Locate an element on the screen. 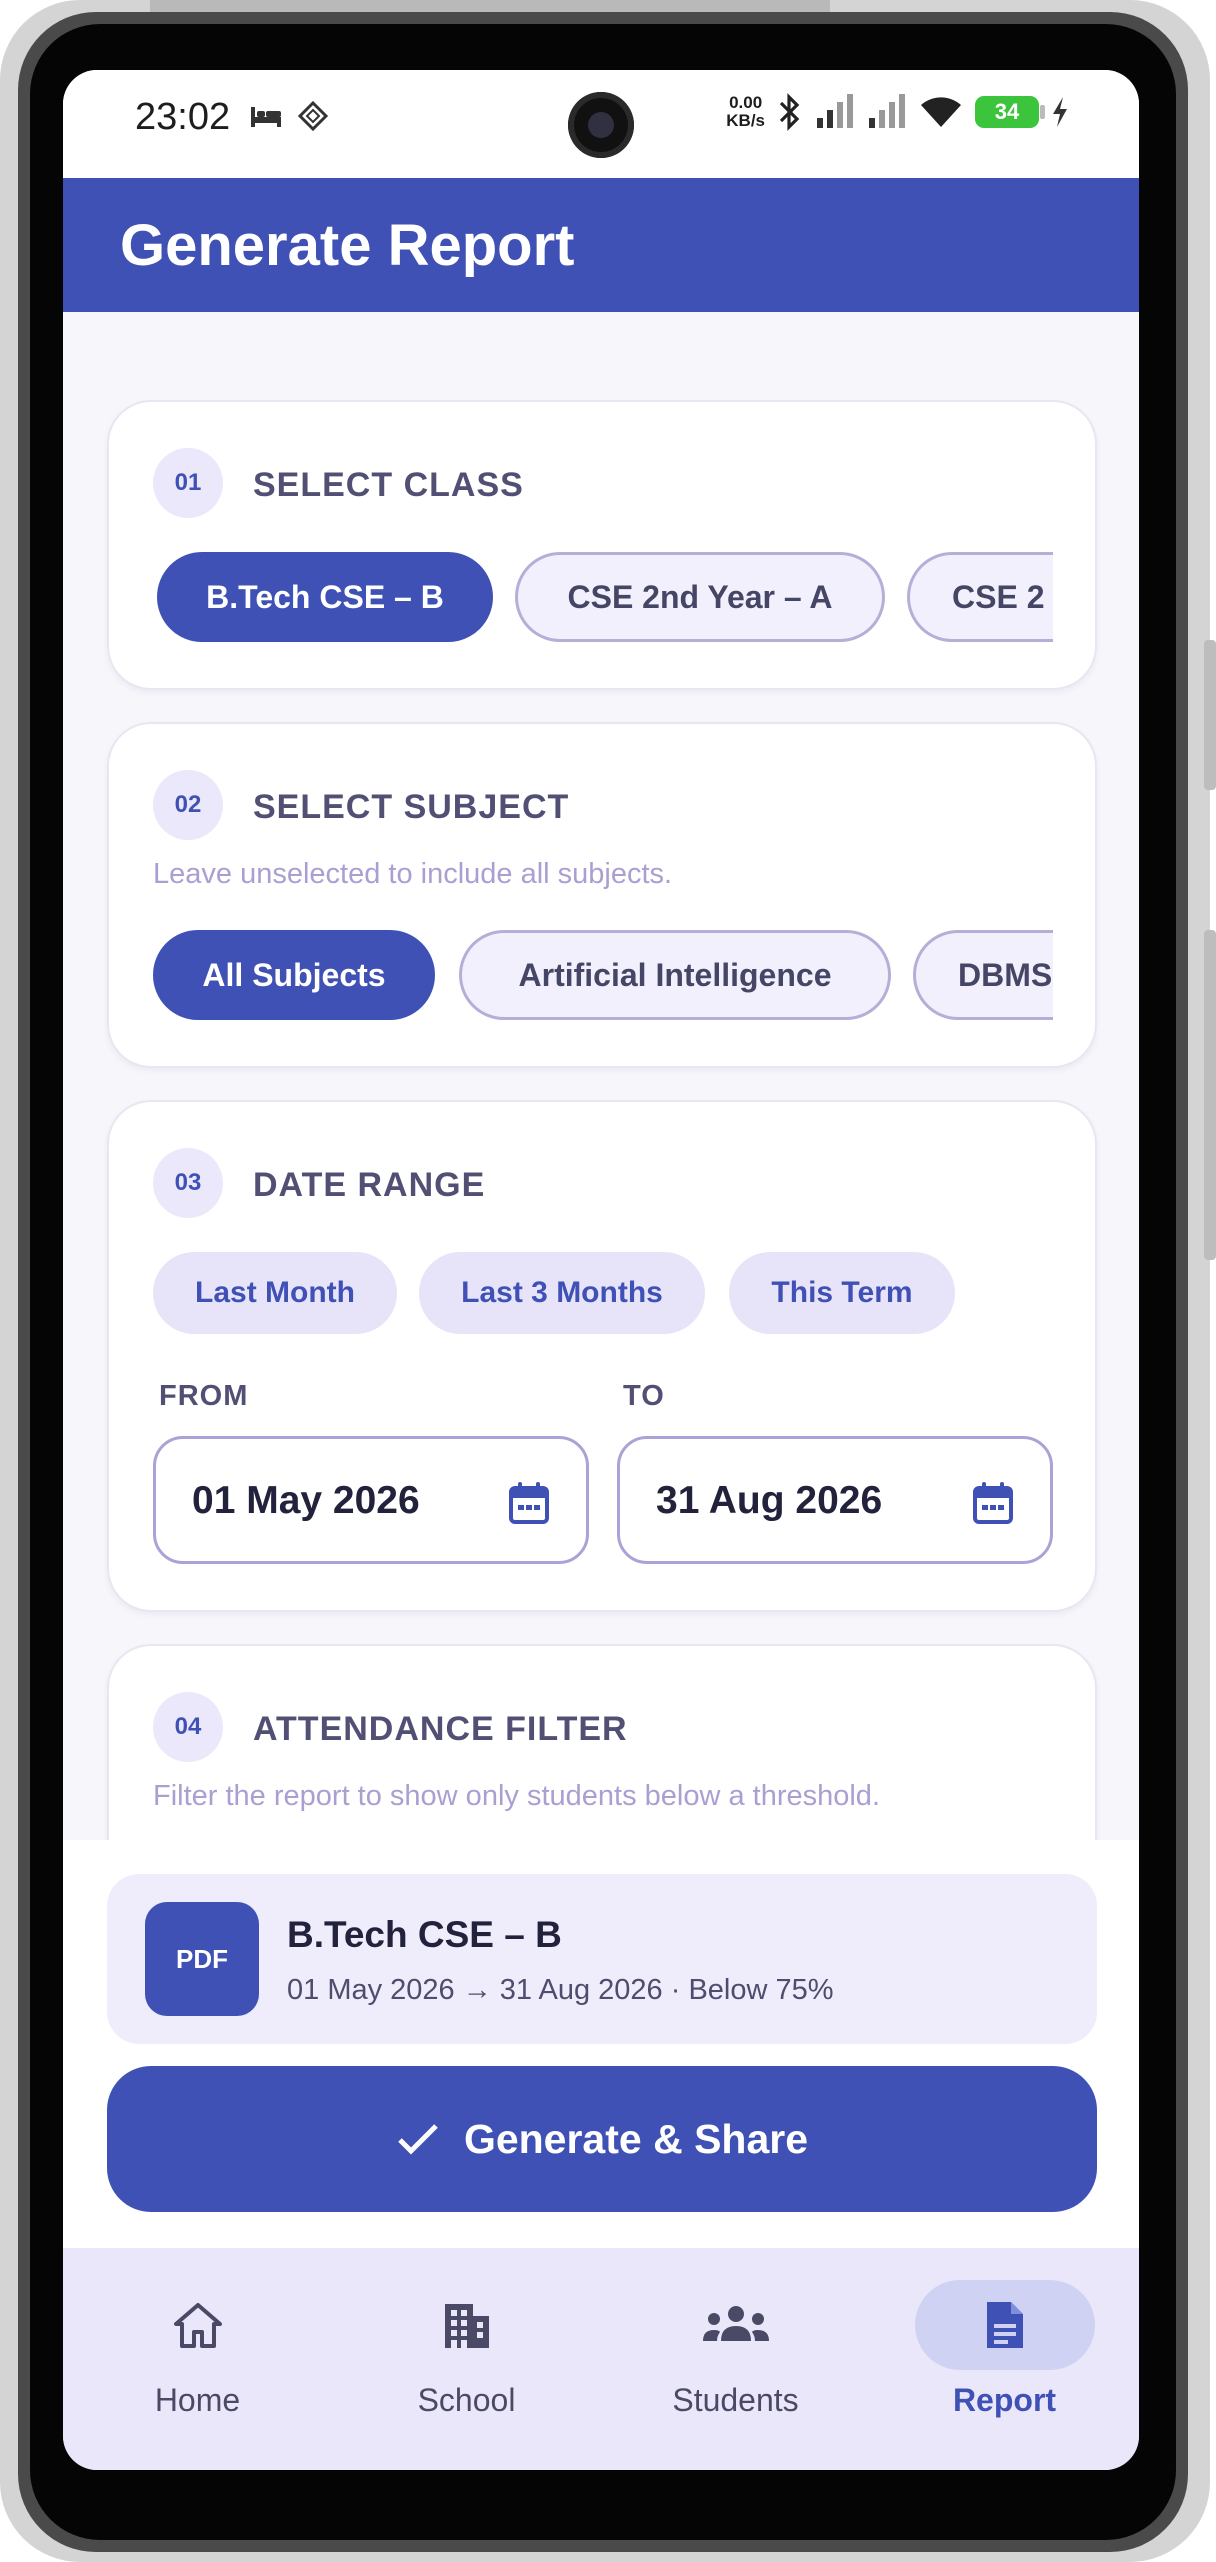 The height and width of the screenshot is (2562, 1216). power-button is located at coordinates (1210, 1095).